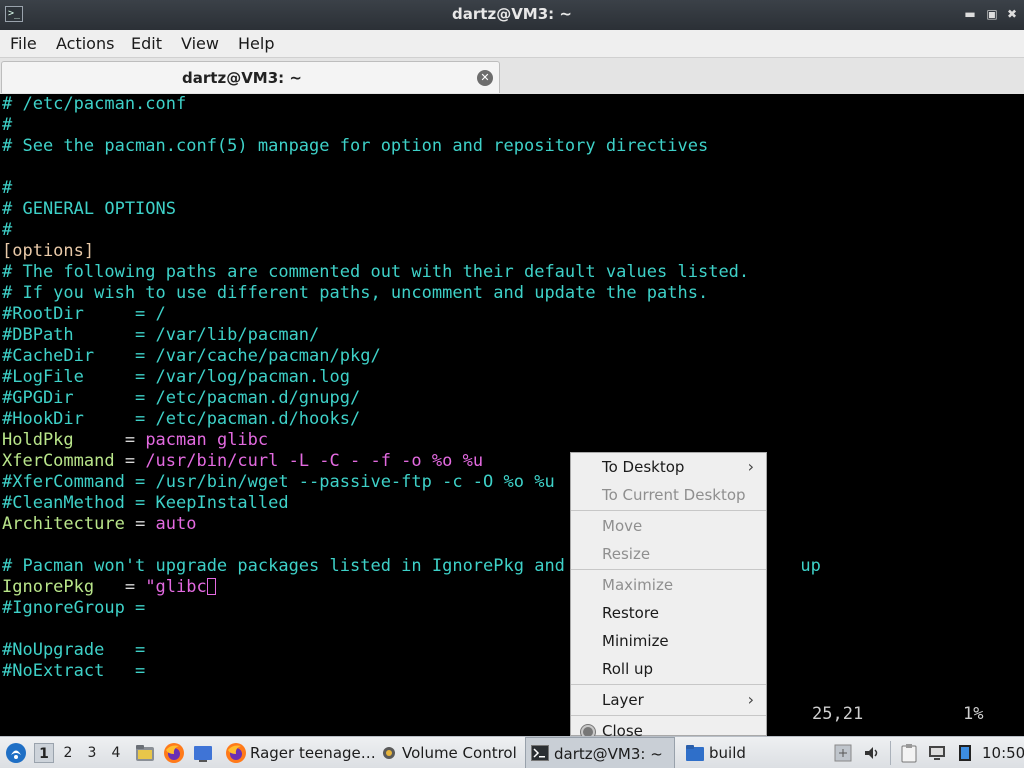 The image size is (1024, 768). I want to click on menu-edit: Edit, so click(146, 43).